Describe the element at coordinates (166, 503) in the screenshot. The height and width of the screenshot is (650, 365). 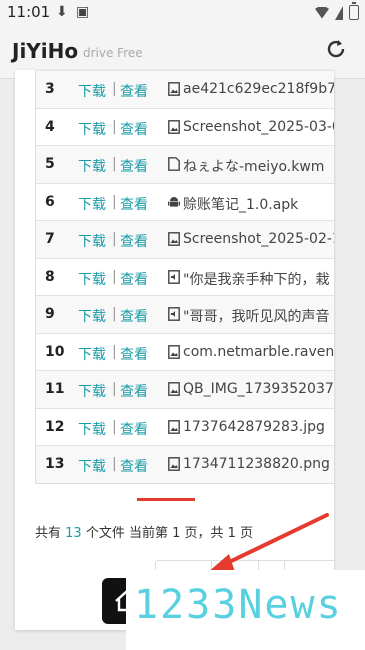
I see `current-page-button` at that location.